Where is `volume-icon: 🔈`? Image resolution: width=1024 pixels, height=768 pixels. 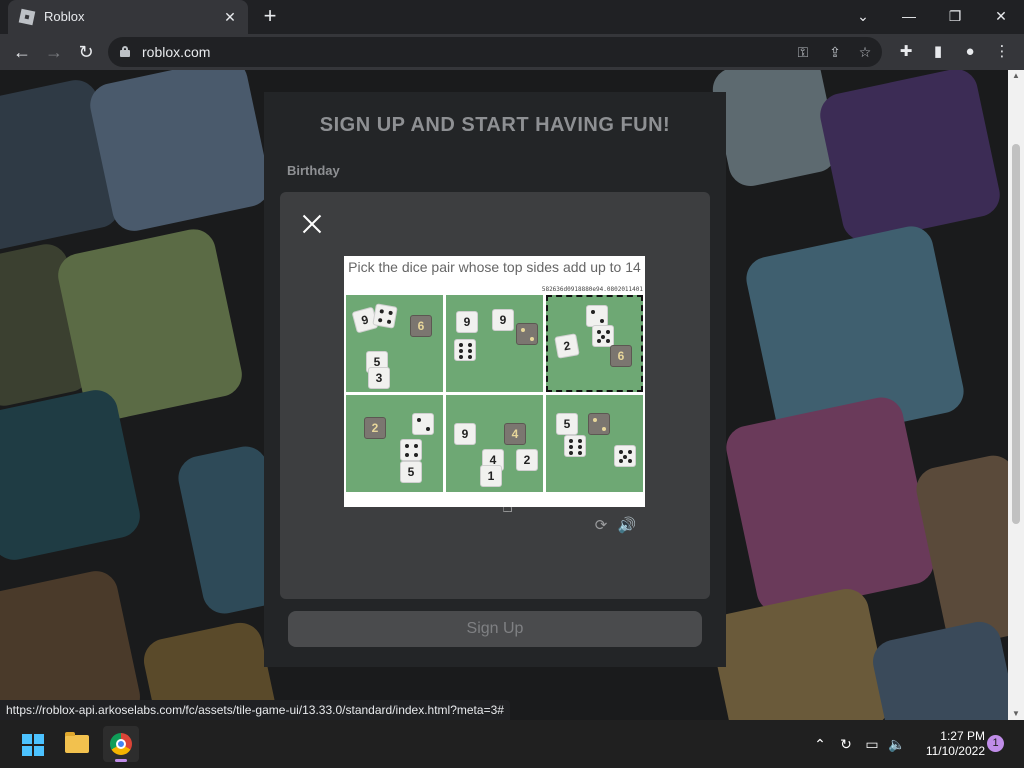
volume-icon: 🔈 is located at coordinates (897, 744).